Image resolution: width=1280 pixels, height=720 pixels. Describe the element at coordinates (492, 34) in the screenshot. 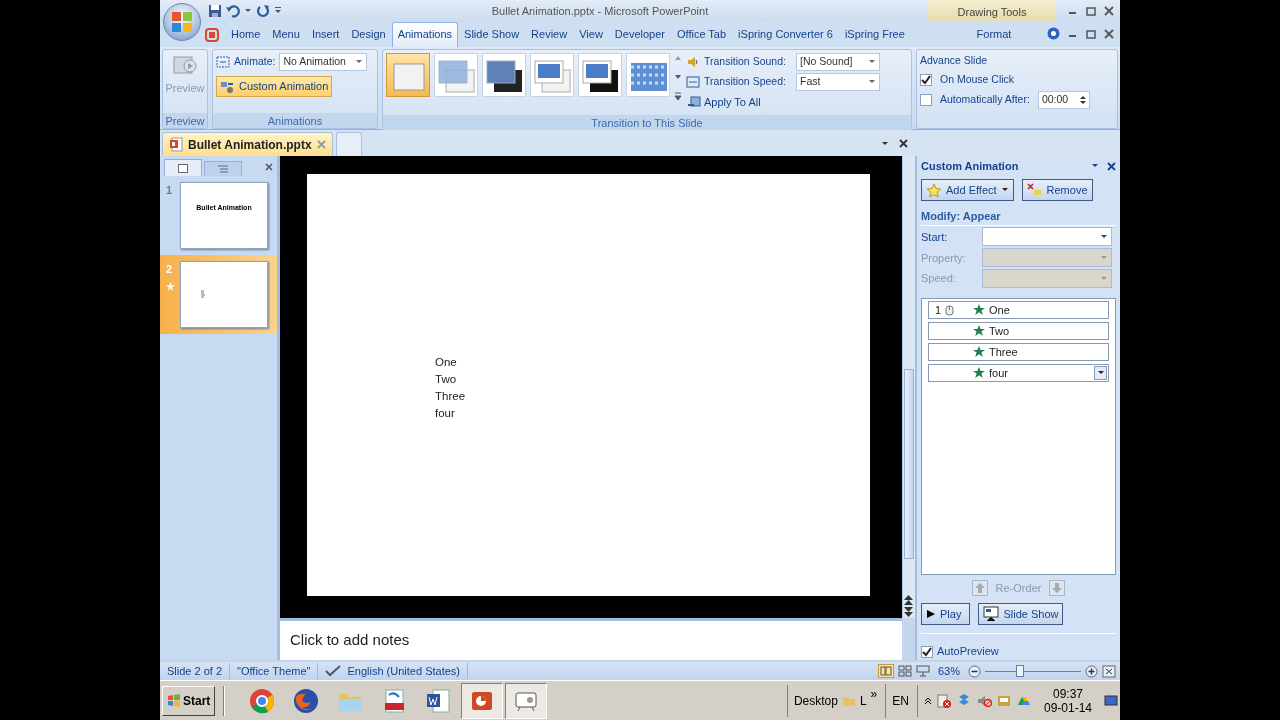

I see `ribbon-tab: Slide Show` at that location.